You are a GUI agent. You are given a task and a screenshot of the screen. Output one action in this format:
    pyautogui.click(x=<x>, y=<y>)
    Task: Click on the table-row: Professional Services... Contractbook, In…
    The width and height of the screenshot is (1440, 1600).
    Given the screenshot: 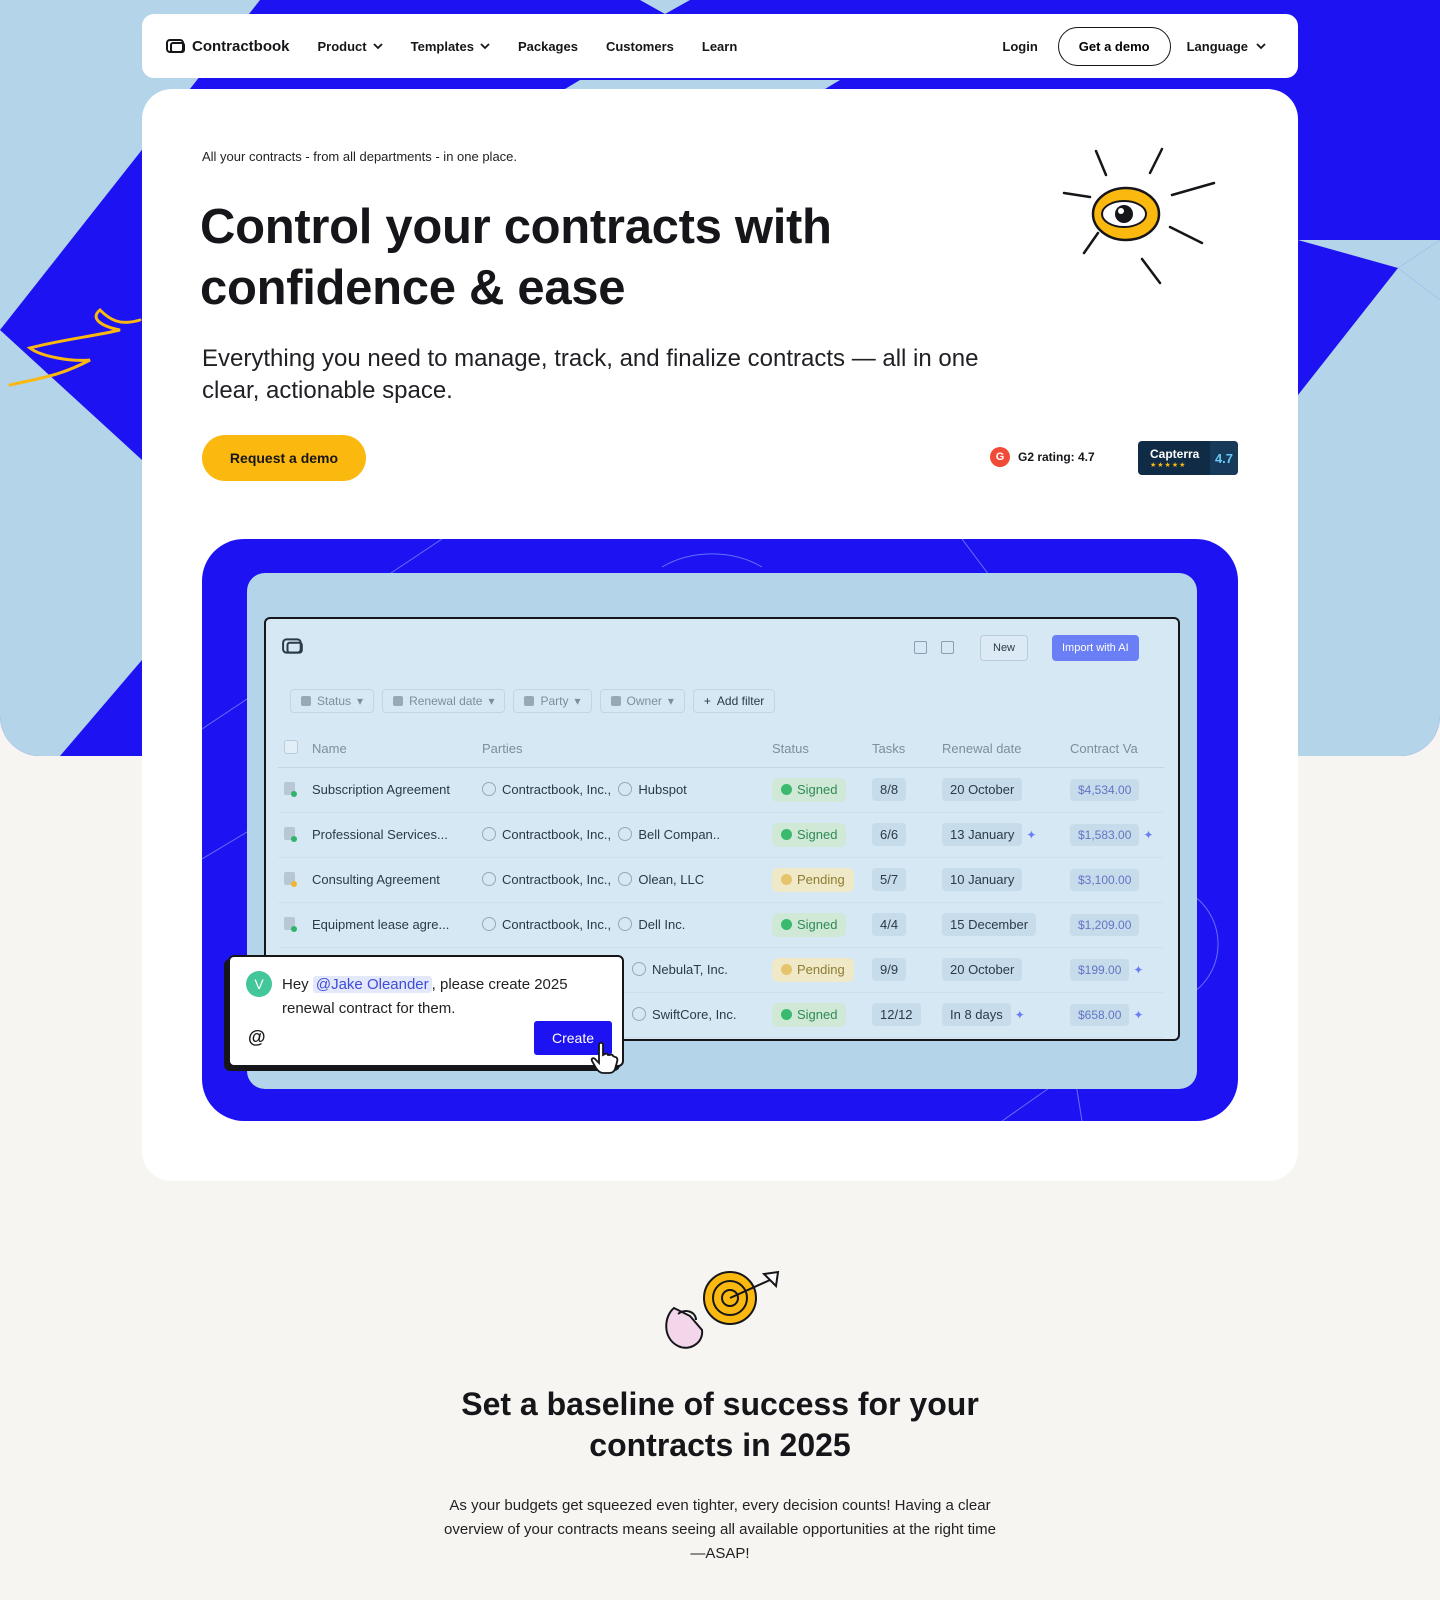 What is the action you would take?
    pyautogui.click(x=721, y=835)
    